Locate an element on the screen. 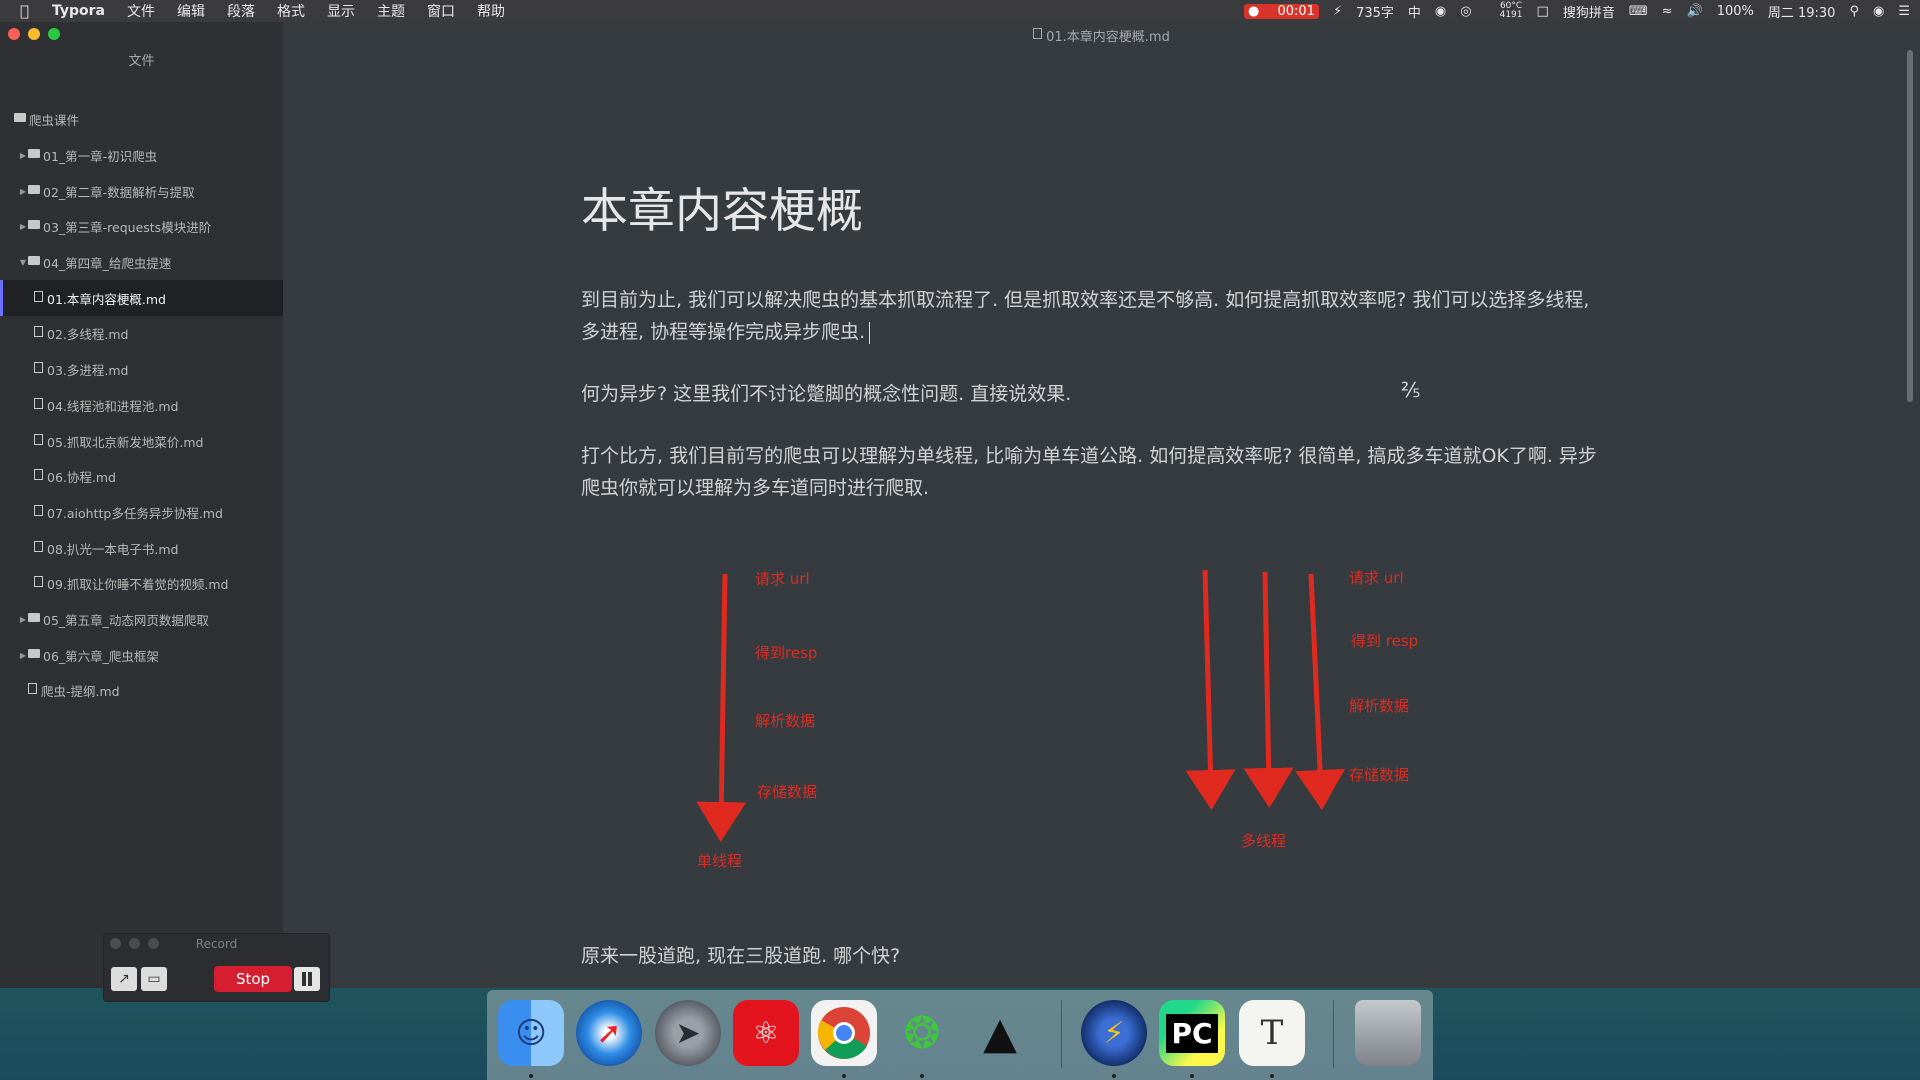 The width and height of the screenshot is (1920, 1080). ime-indicator: 搜狗拼音 is located at coordinates (1589, 11).